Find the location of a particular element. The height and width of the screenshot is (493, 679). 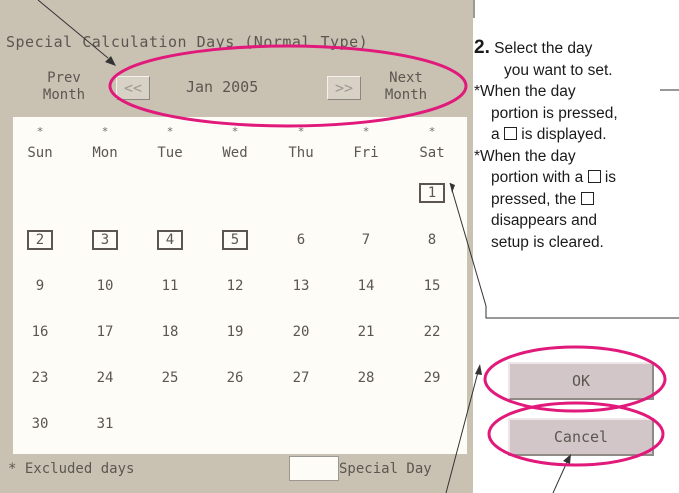

day-cell: 15 is located at coordinates (432, 286).